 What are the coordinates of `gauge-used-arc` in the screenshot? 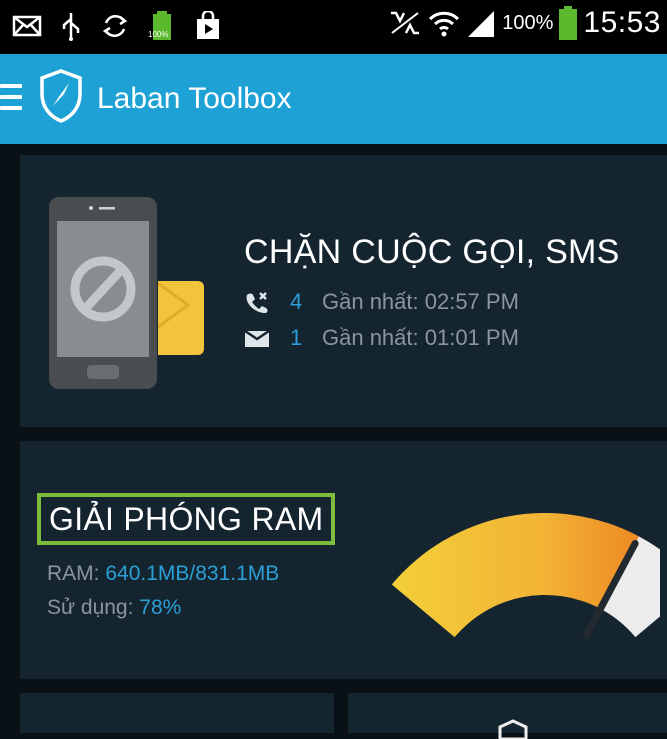 It's located at (515, 575).